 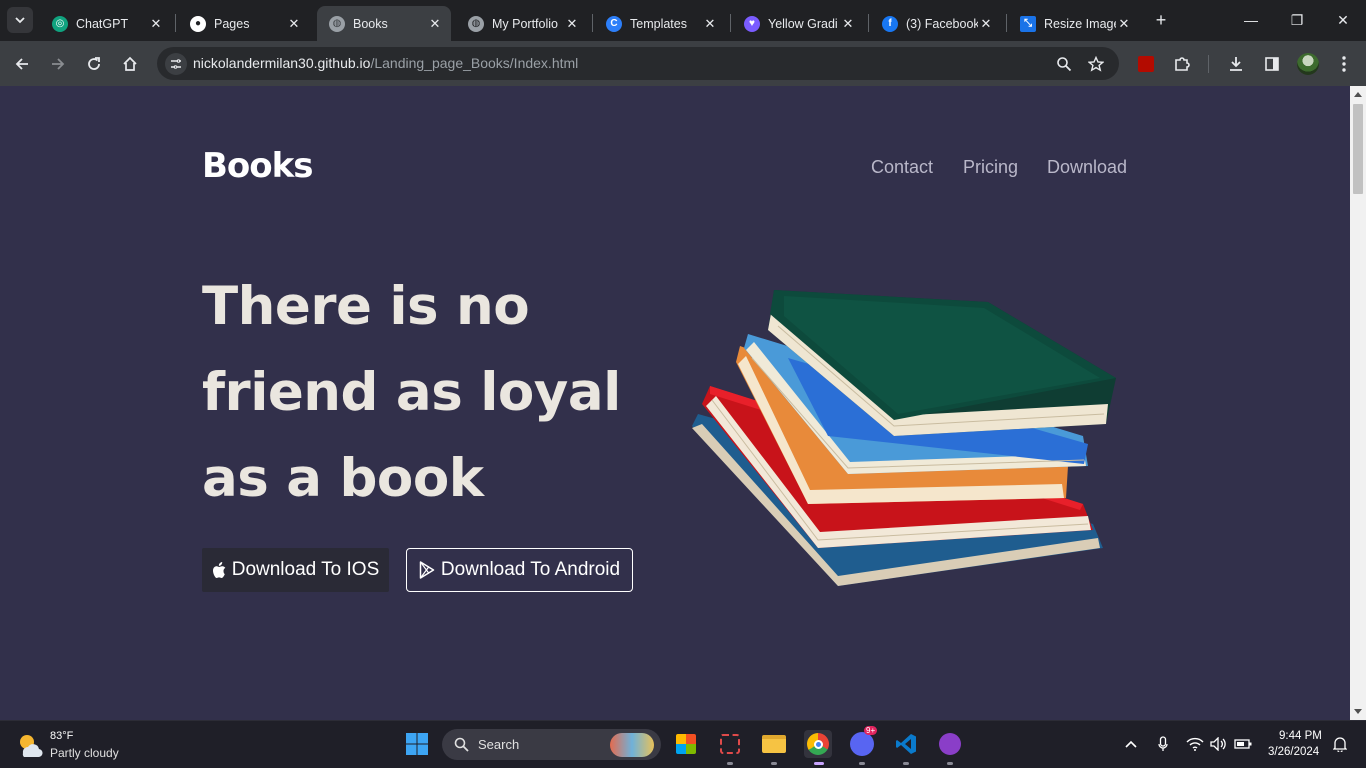 What do you see at coordinates (990, 167) in the screenshot?
I see `nav-pricing: Pricing` at bounding box center [990, 167].